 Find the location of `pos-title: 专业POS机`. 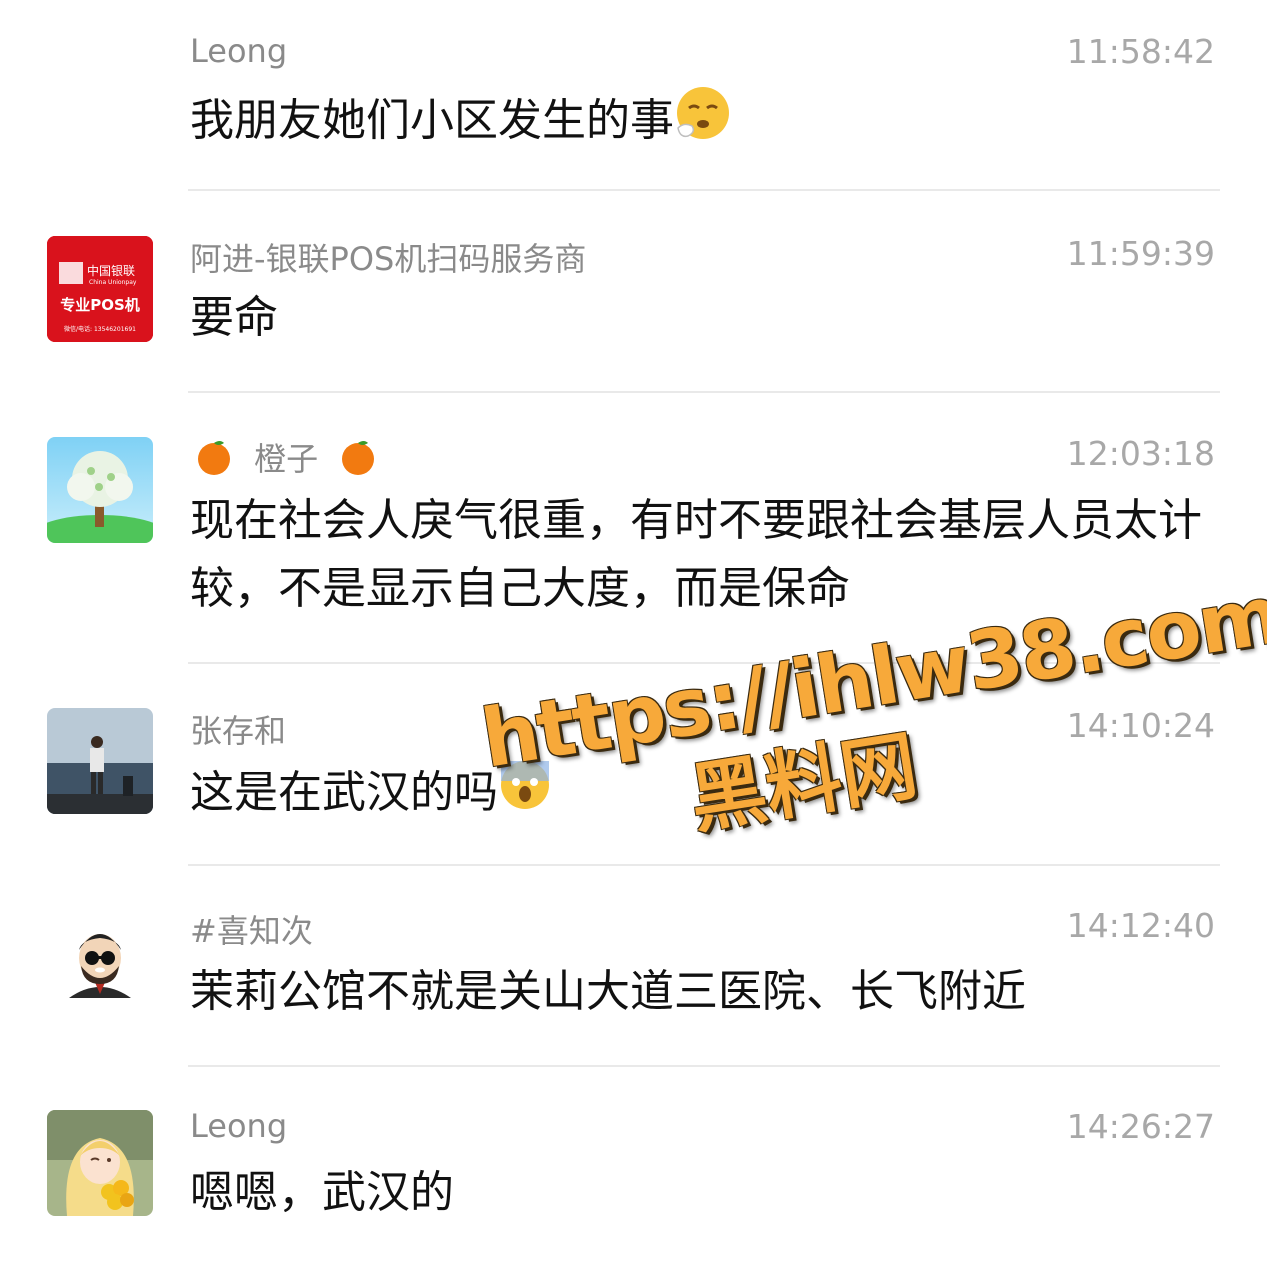

pos-title: 专业POS机 is located at coordinates (100, 305).